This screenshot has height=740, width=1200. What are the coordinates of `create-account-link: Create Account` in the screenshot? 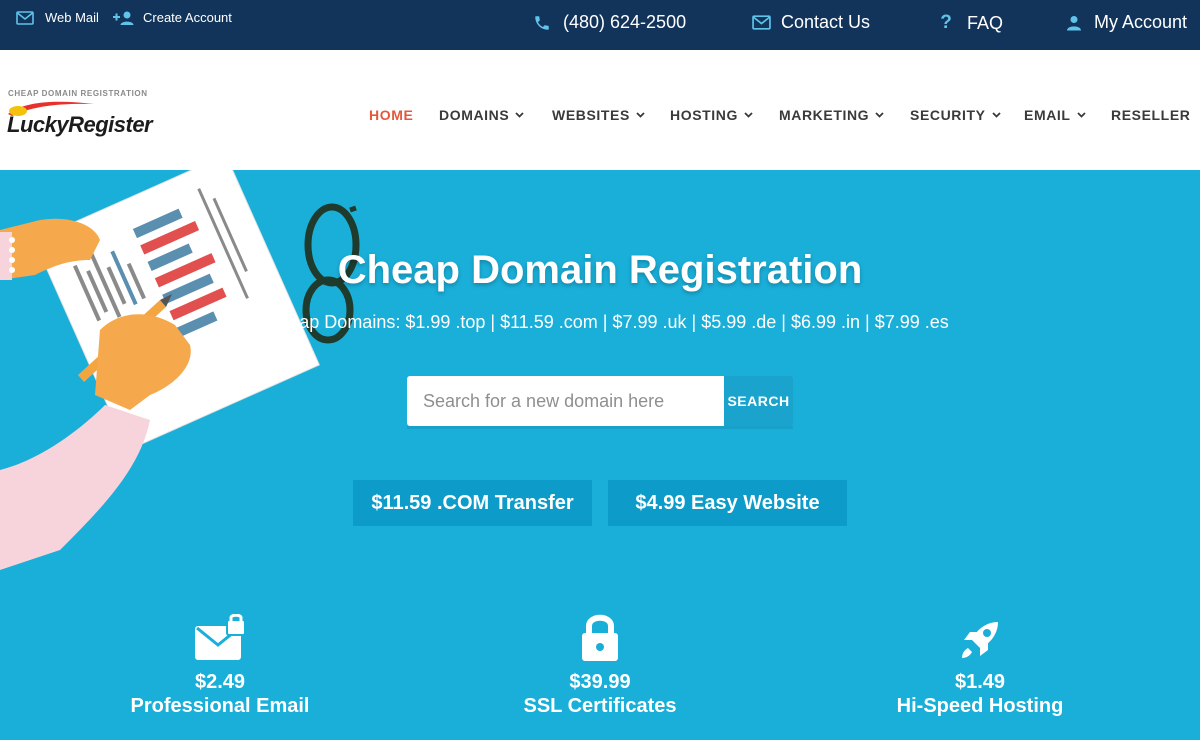 It's located at (172, 17).